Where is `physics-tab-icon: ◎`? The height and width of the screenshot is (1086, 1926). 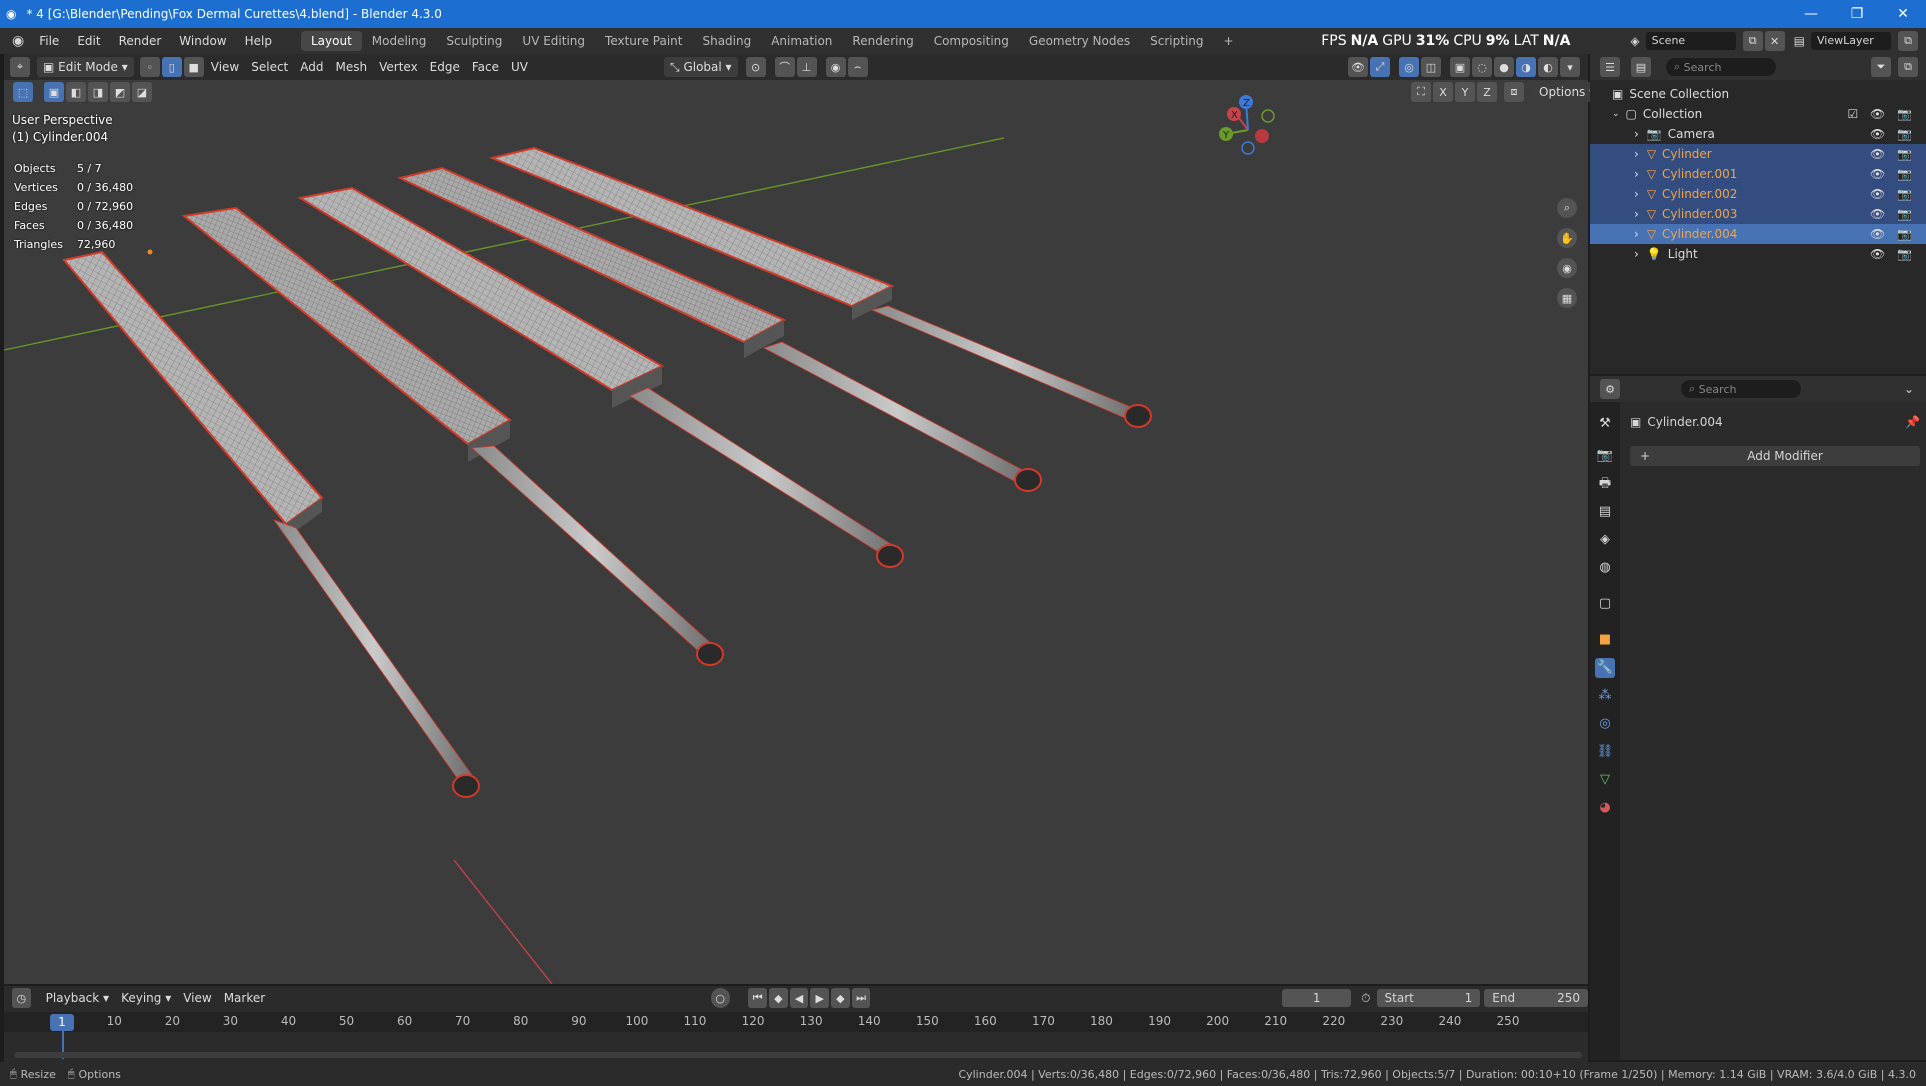 physics-tab-icon: ◎ is located at coordinates (1605, 724).